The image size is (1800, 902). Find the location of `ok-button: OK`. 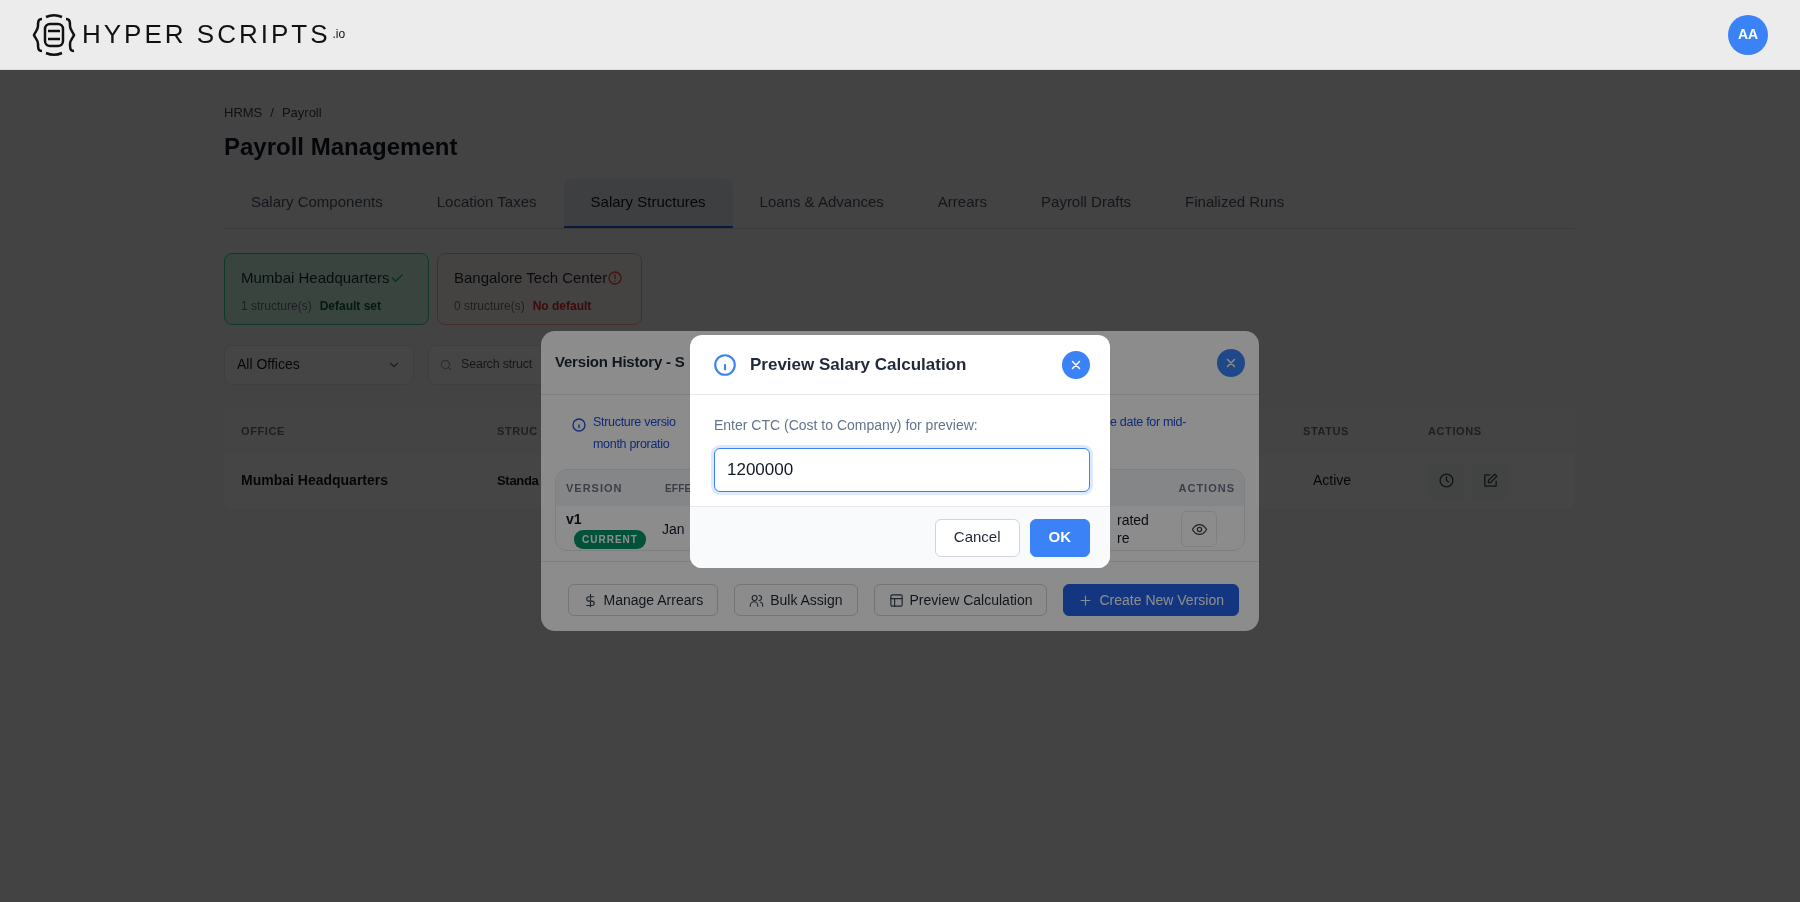

ok-button: OK is located at coordinates (1059, 537).